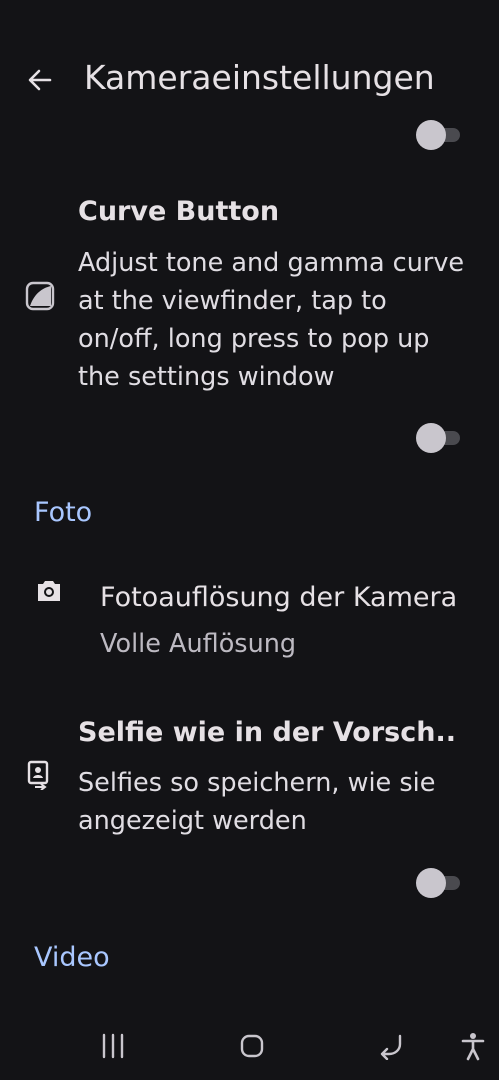  Describe the element at coordinates (439, 135) in the screenshot. I see `previous-setting-toggle` at that location.